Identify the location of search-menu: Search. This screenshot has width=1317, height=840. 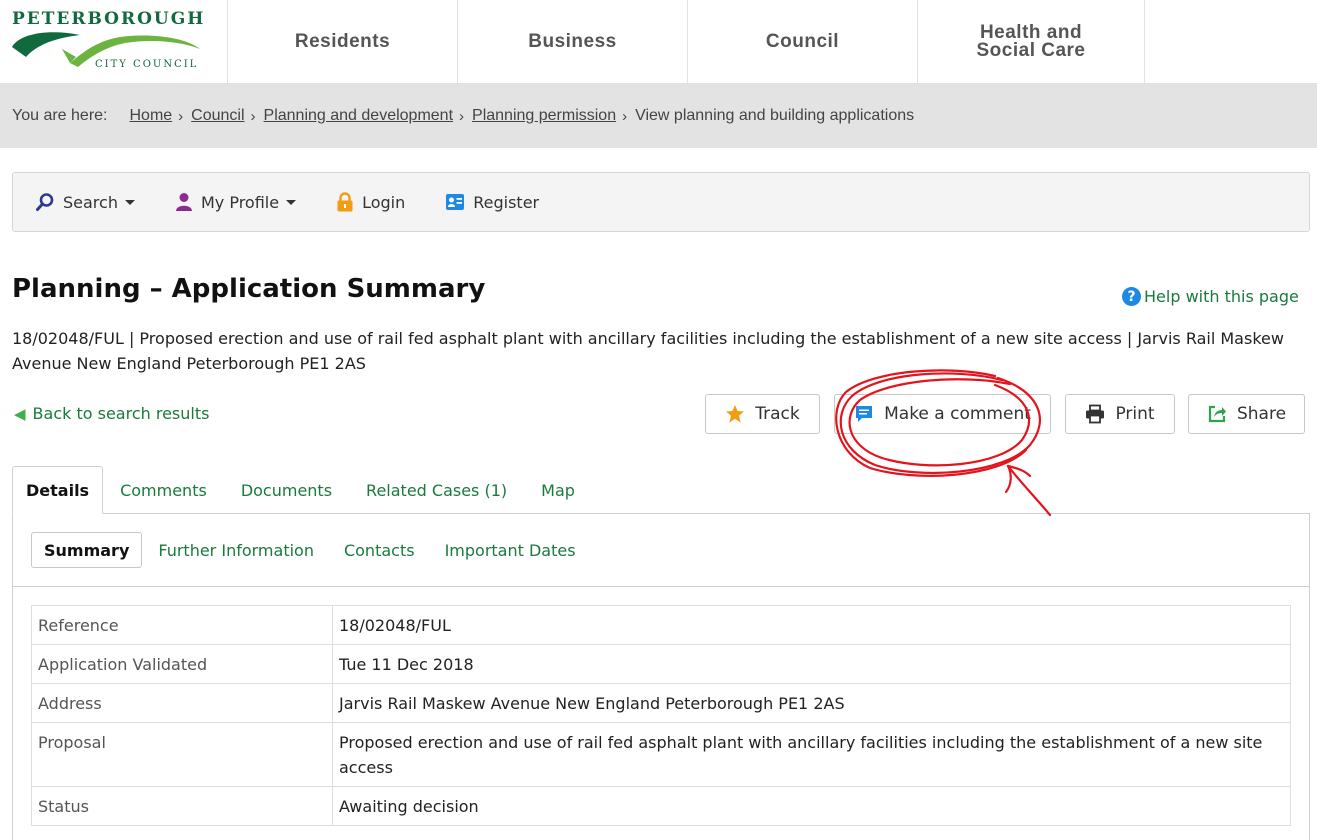
(85, 202).